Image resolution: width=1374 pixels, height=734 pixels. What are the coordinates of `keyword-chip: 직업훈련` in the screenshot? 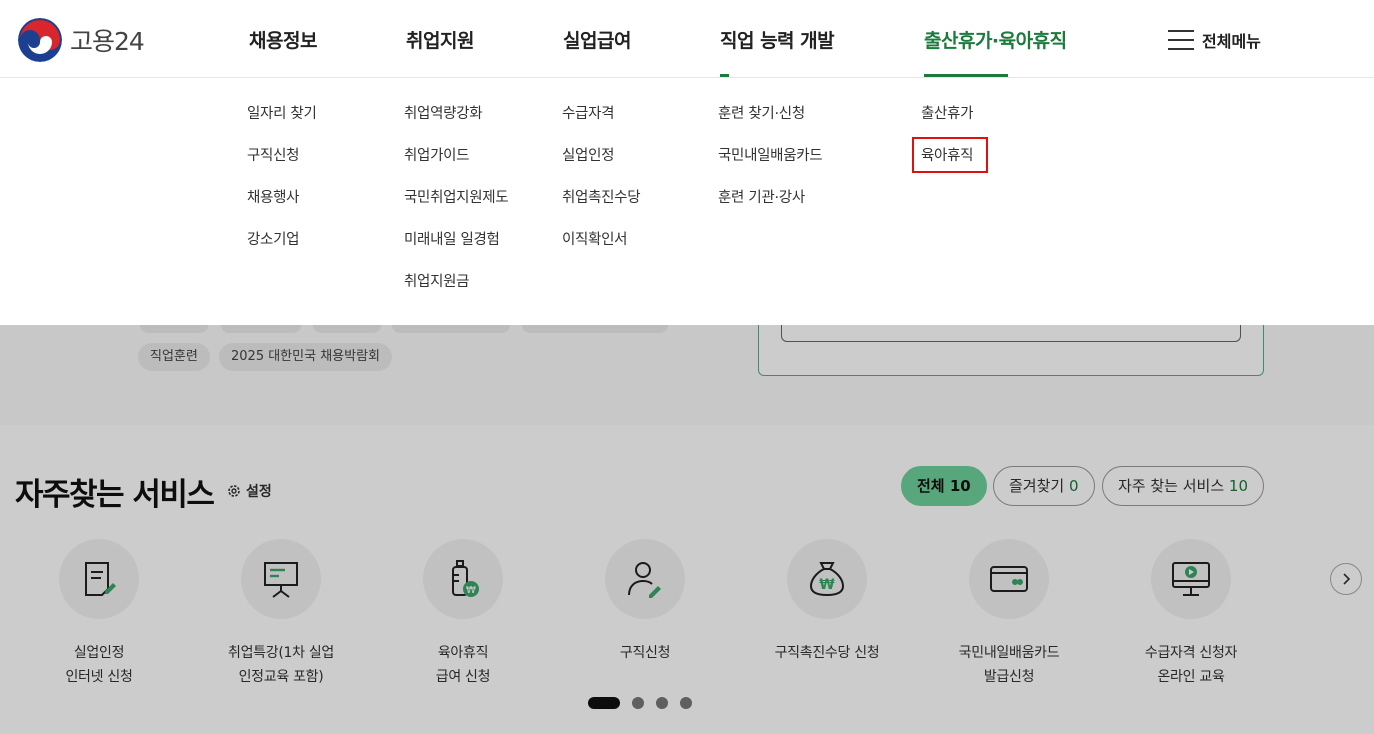 It's located at (174, 357).